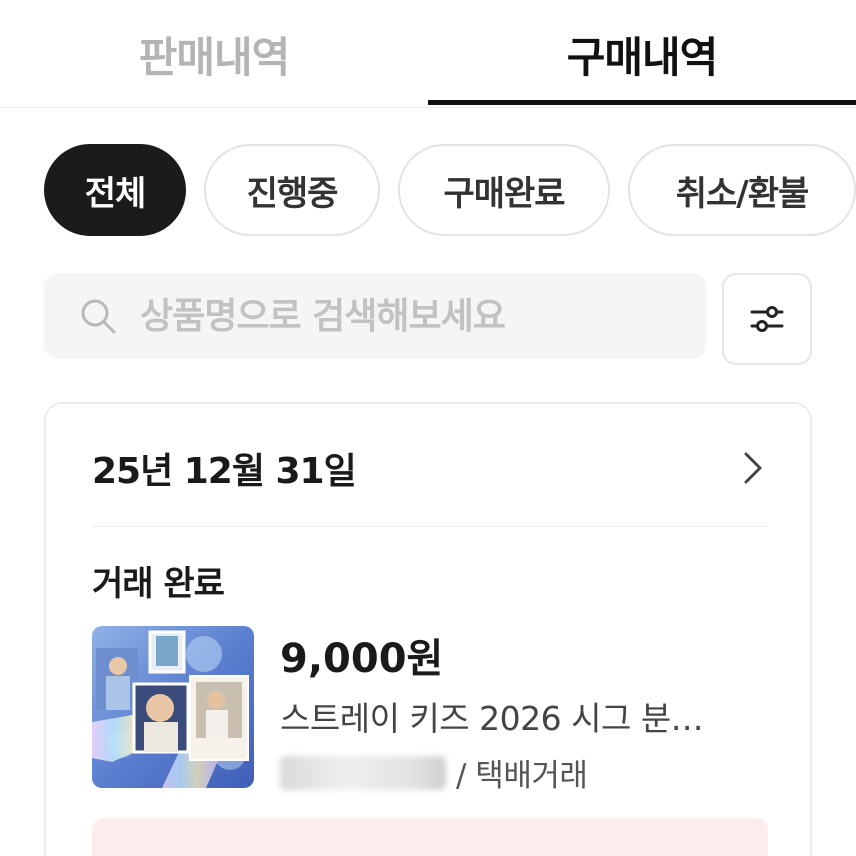  What do you see at coordinates (430, 851) in the screenshot?
I see `write-review-label: 후기 남기기` at bounding box center [430, 851].